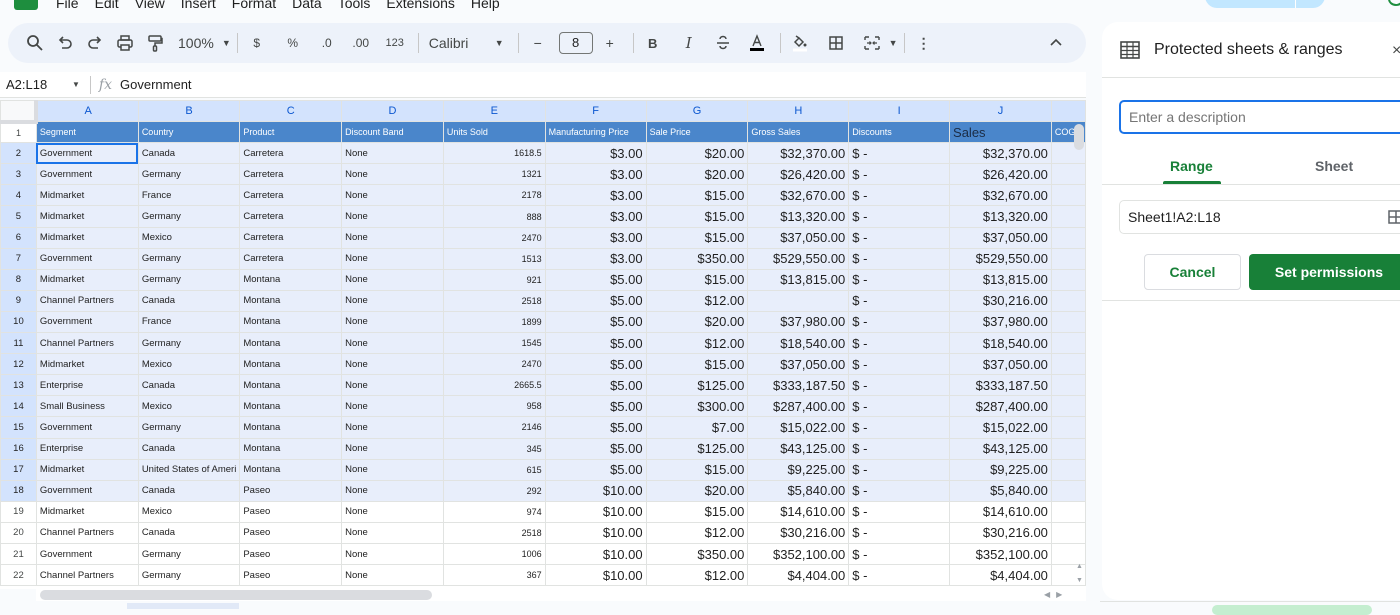 The width and height of the screenshot is (1400, 615). I want to click on column-header: A, so click(87, 111).